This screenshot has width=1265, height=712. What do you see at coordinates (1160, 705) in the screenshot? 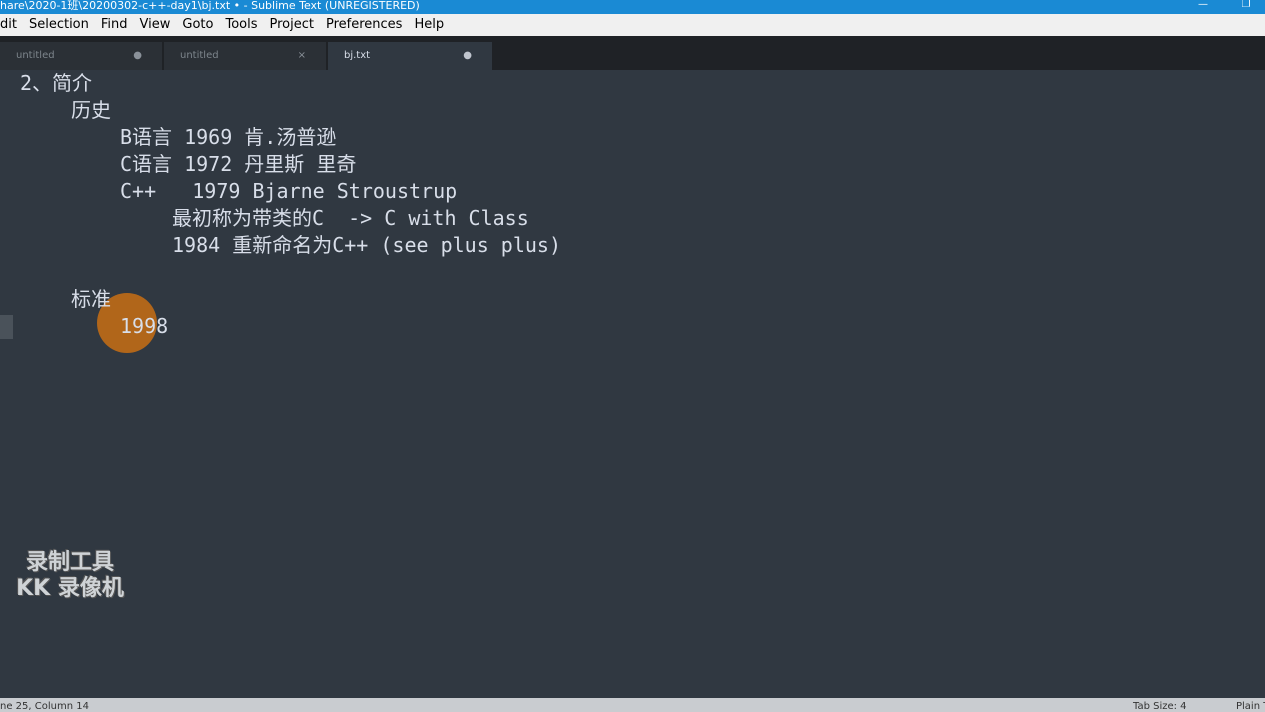
I see `tab-size-selector: Tab Size: 4` at bounding box center [1160, 705].